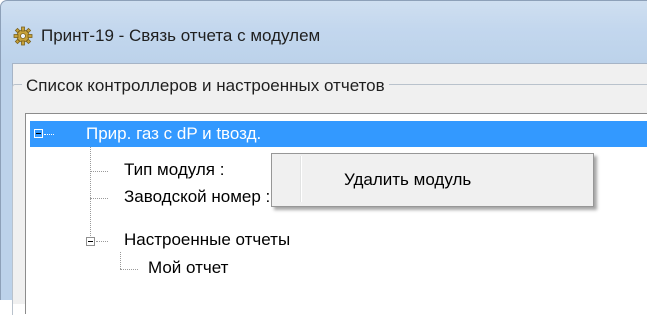 Image resolution: width=647 pixels, height=315 pixels. I want to click on tree-node-root: Прир. газ с dP и tвозд., so click(338, 134).